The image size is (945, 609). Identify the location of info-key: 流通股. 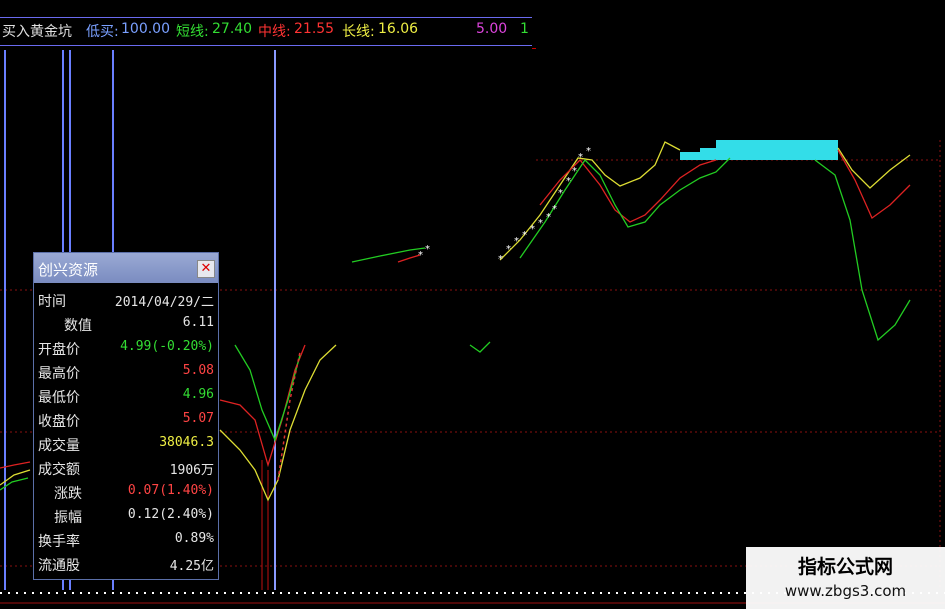
(59, 566).